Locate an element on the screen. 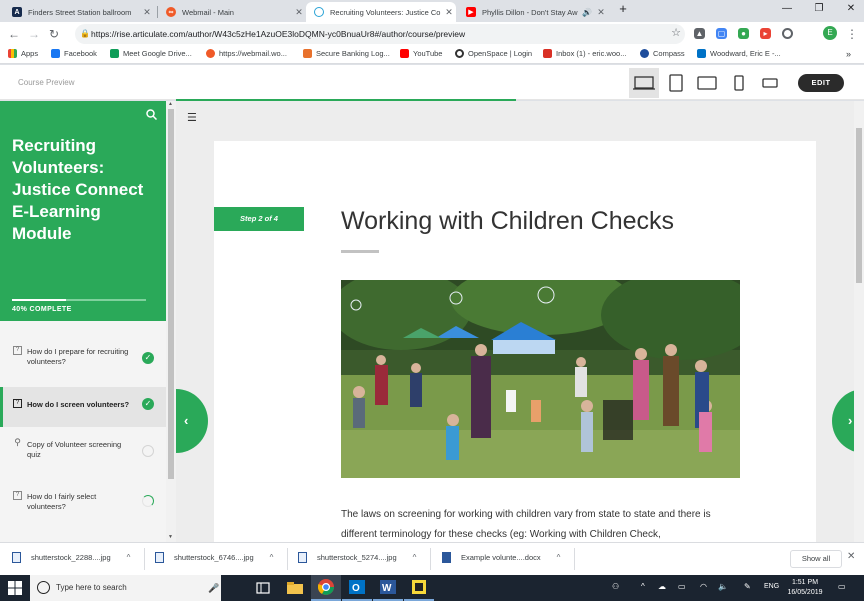 This screenshot has height=601, width=864. word-taskbar-button: W is located at coordinates (388, 588).